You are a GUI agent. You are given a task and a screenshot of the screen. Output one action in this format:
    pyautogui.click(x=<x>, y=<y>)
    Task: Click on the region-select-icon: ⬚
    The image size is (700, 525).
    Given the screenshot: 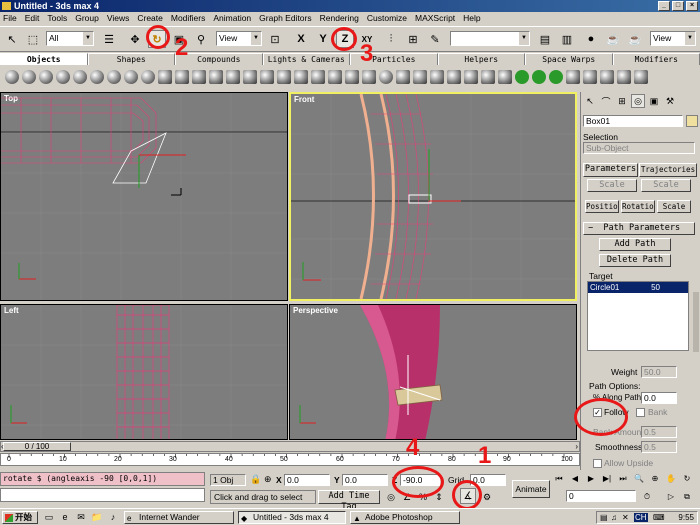 What is the action you would take?
    pyautogui.click(x=33, y=39)
    